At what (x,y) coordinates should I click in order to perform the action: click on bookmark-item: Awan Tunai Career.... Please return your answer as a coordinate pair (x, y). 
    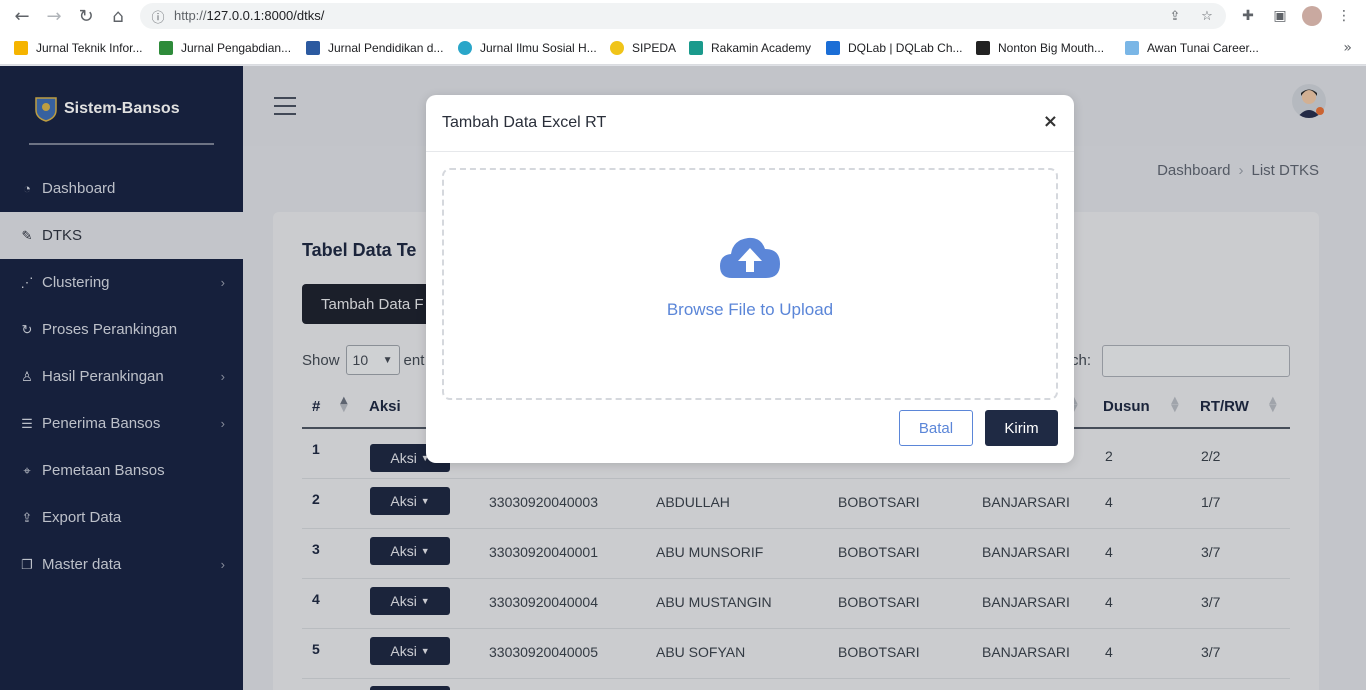
    Looking at the image, I should click on (1192, 48).